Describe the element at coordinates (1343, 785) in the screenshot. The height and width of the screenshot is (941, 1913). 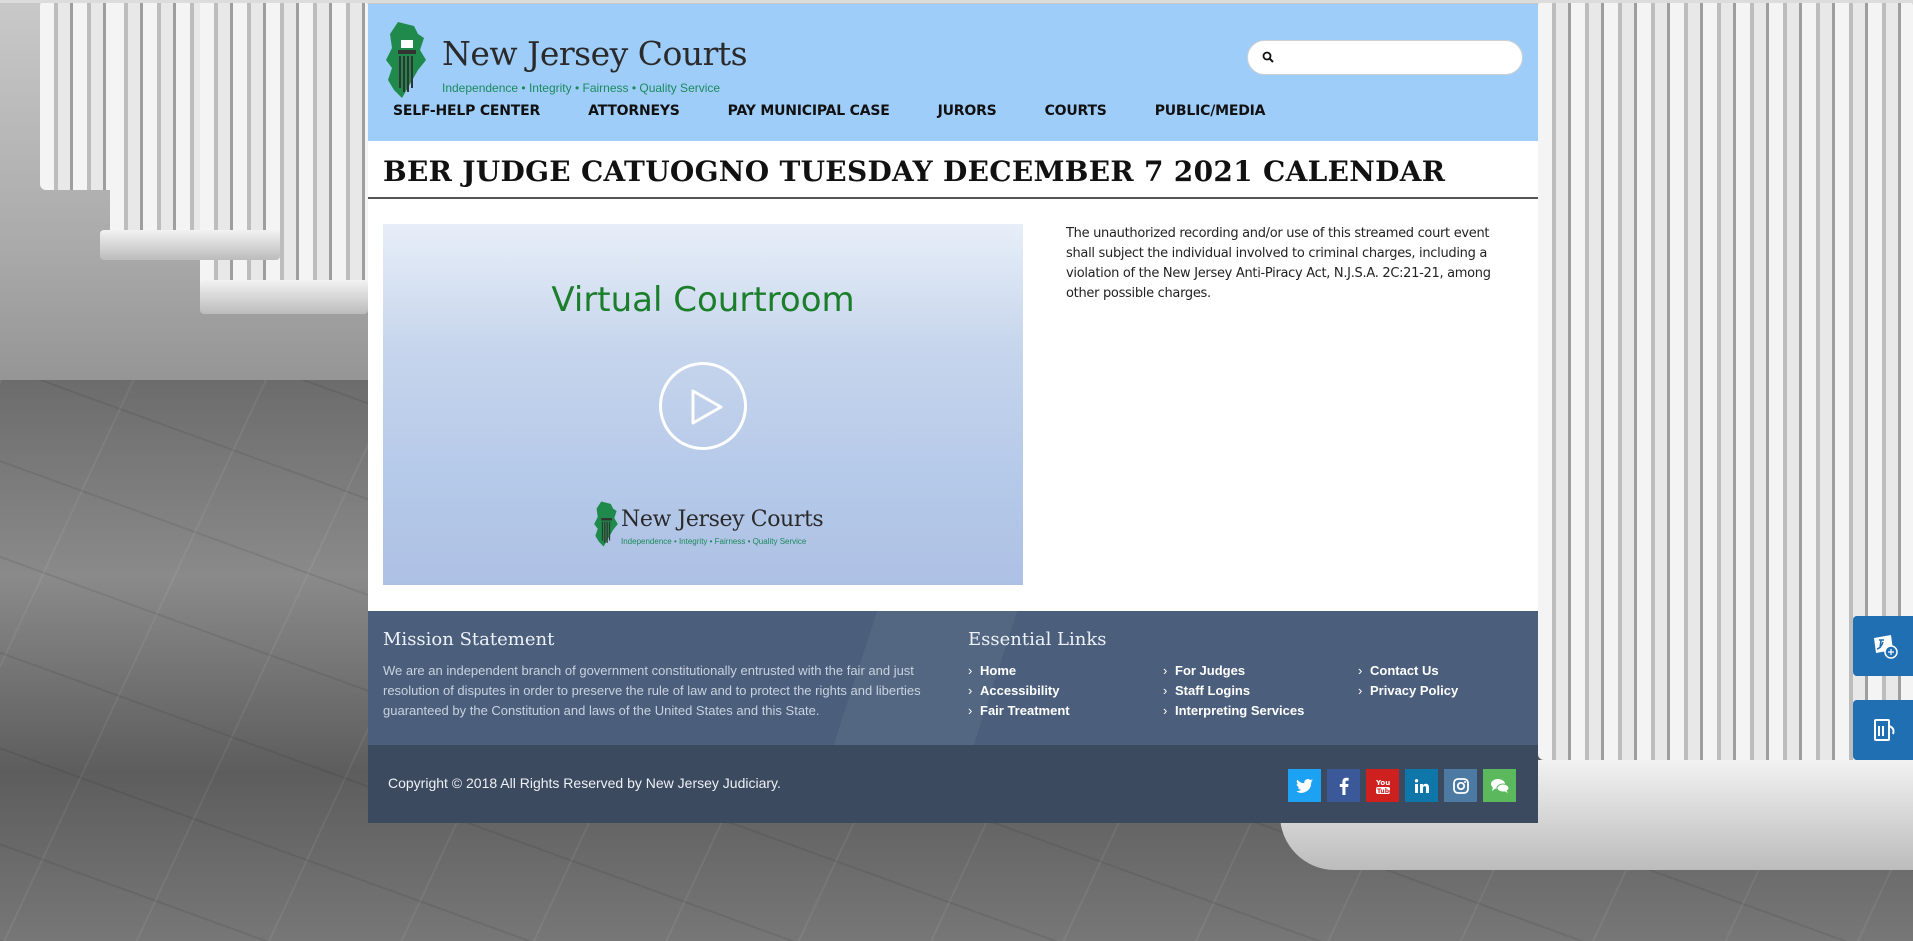
I see `facebook-icon` at that location.